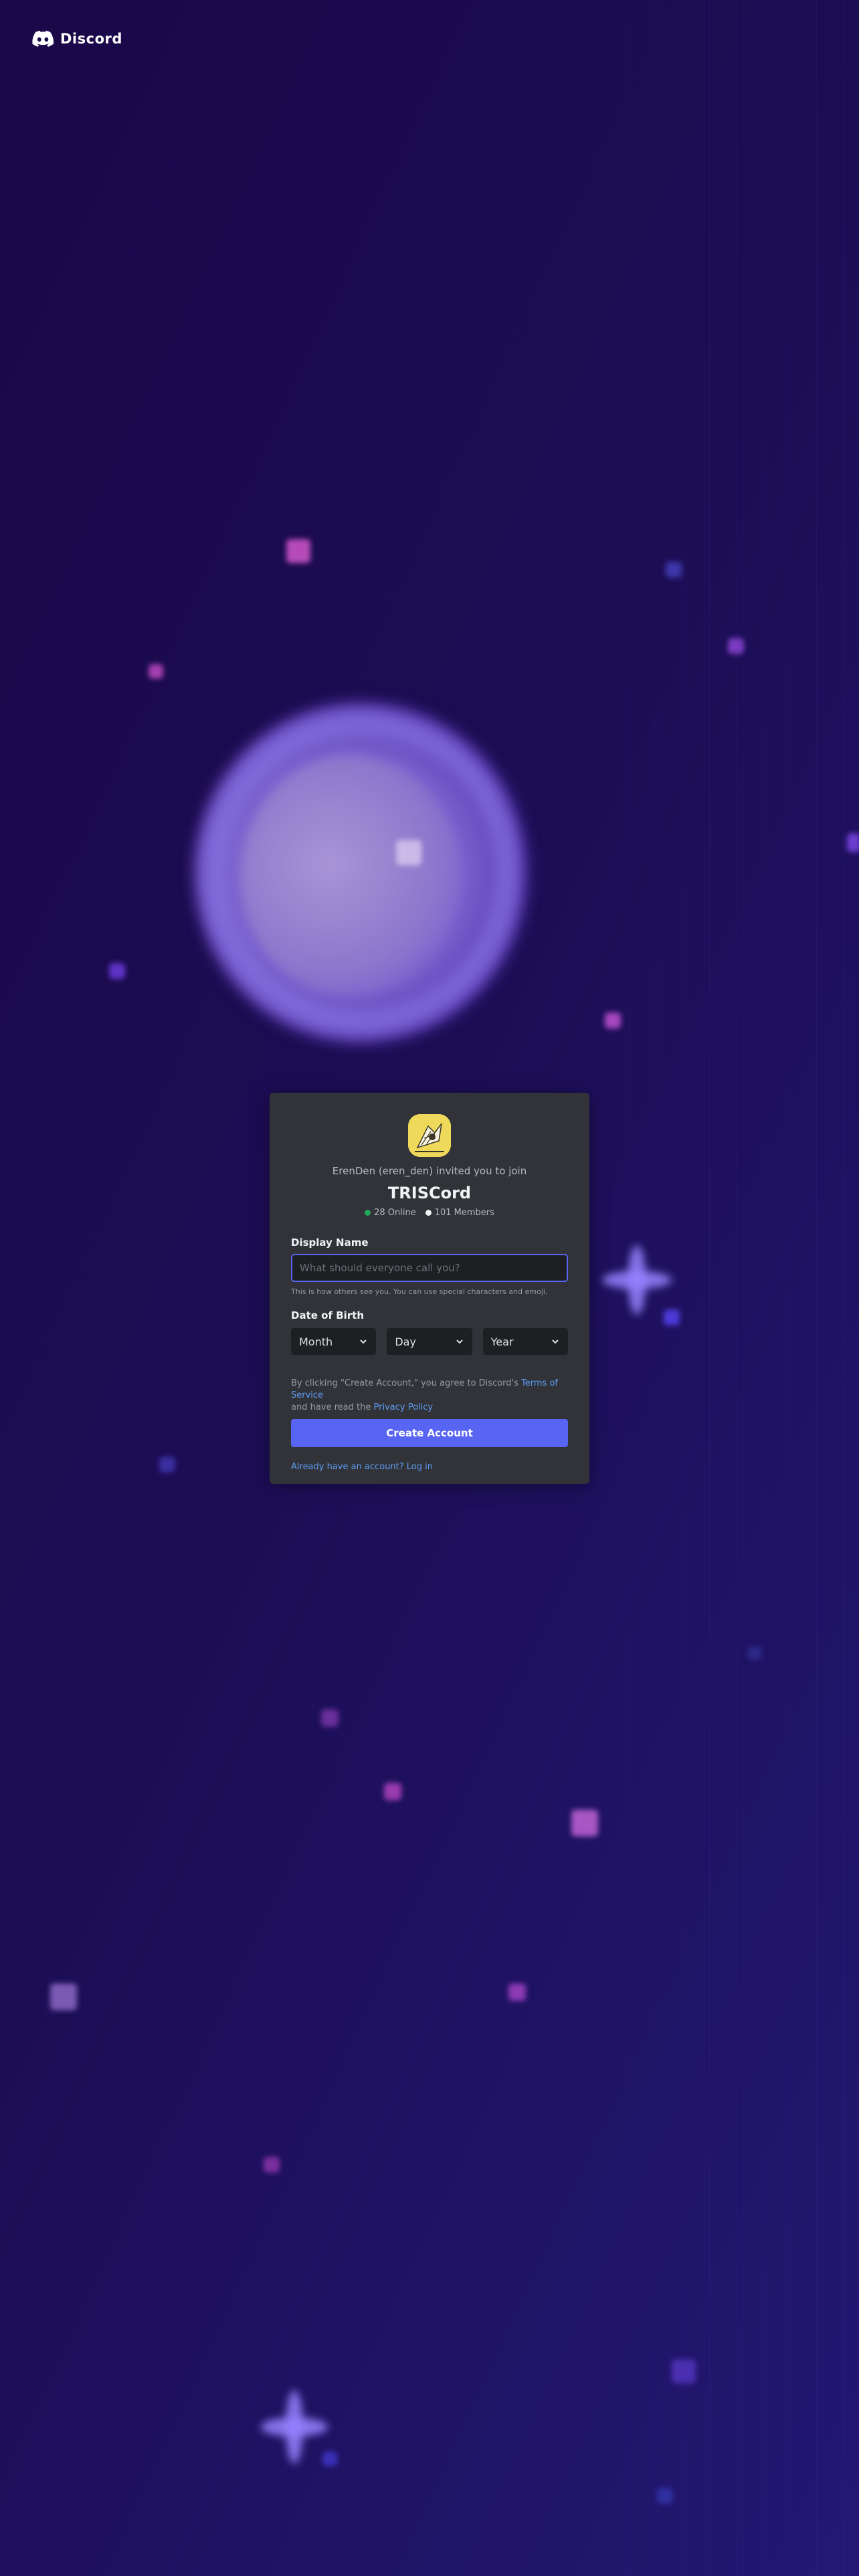 The height and width of the screenshot is (2576, 859). What do you see at coordinates (405, 1341) in the screenshot?
I see `day-value: Day` at bounding box center [405, 1341].